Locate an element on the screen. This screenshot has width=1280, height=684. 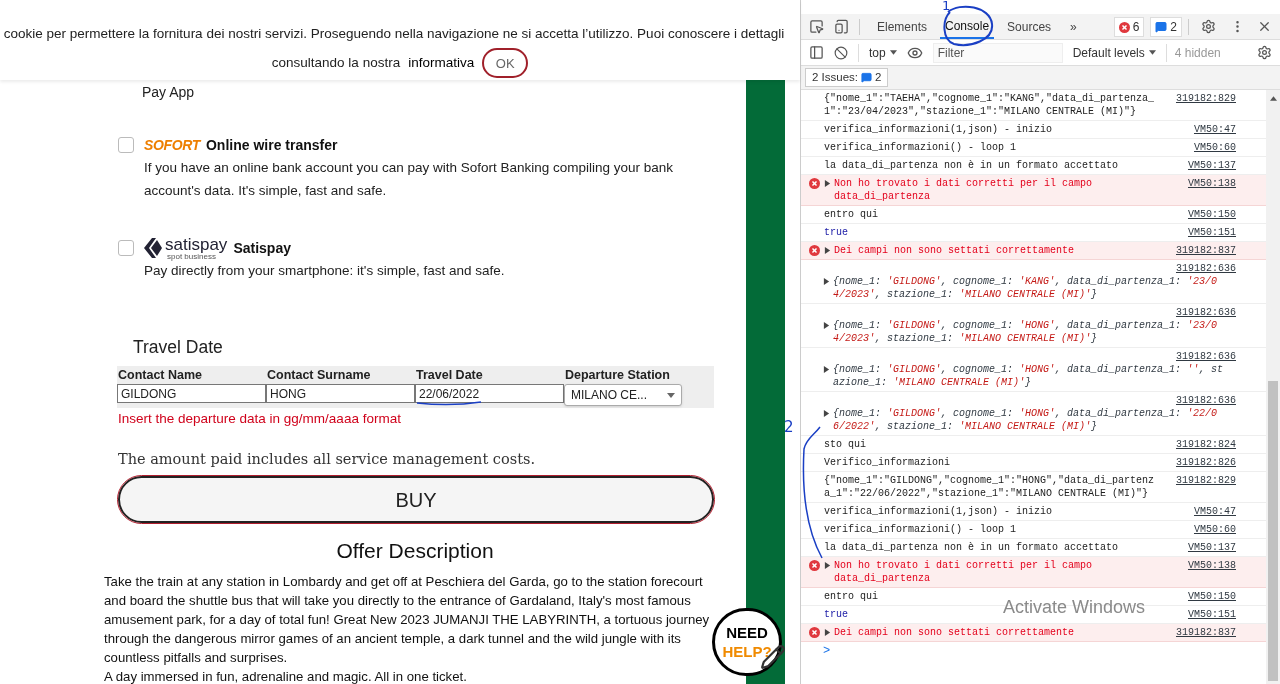
cookie-notice: consultando la nostra is located at coordinates (336, 63).